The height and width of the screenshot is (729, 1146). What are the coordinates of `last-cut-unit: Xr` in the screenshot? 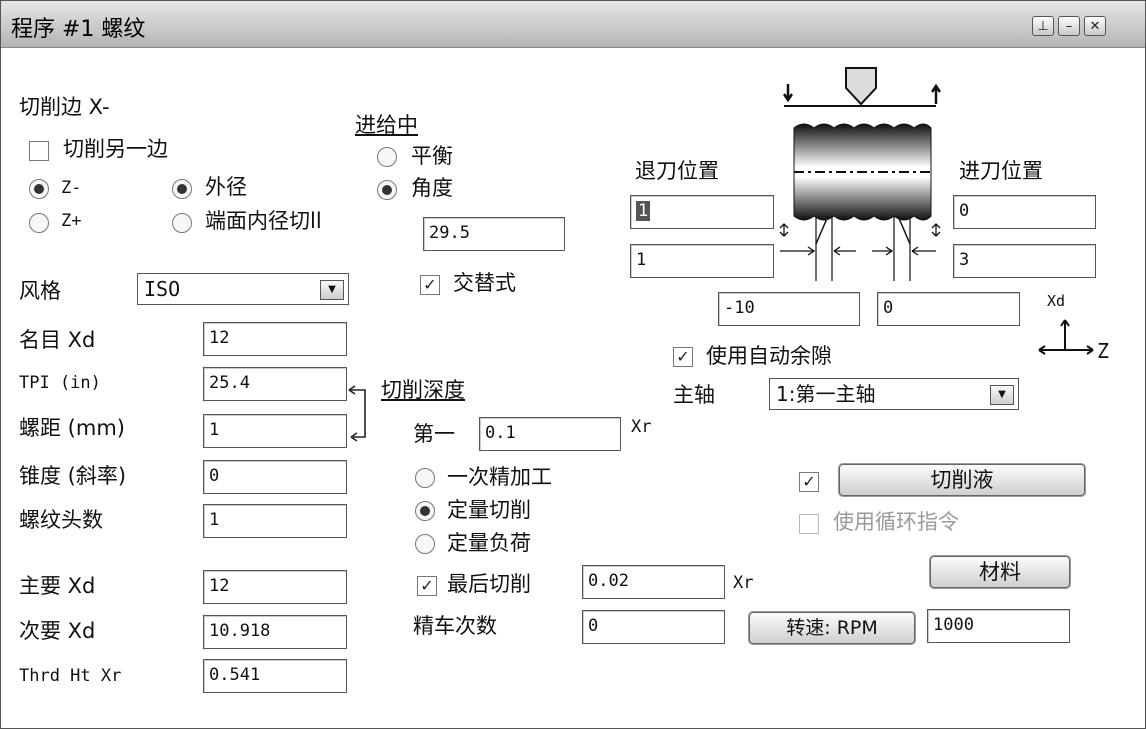 It's located at (743, 583).